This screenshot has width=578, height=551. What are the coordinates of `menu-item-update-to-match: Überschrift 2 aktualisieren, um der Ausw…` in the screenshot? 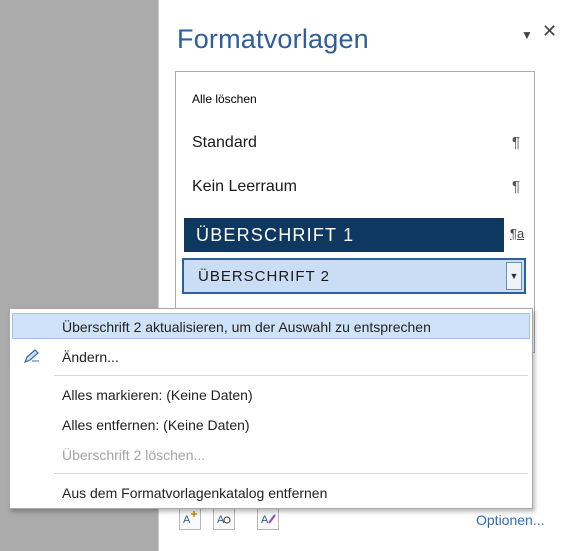 It's located at (271, 326).